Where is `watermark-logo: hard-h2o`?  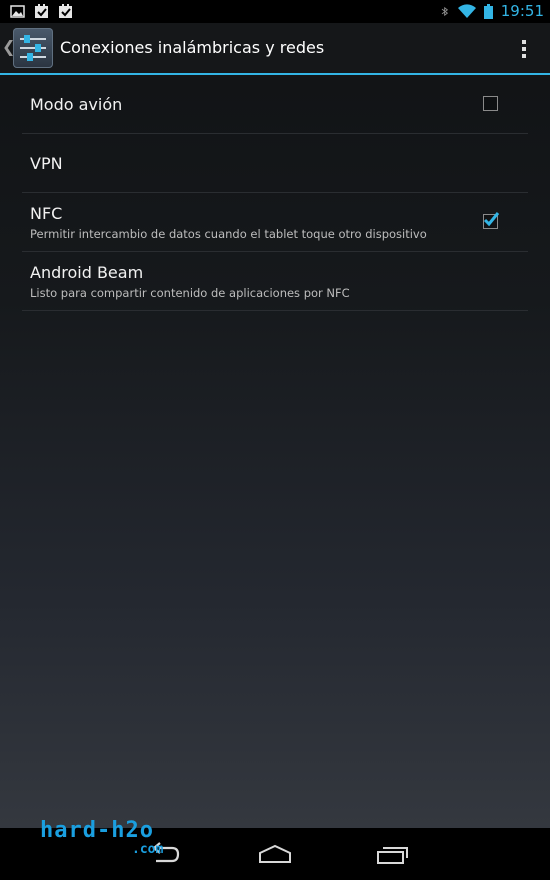 watermark-logo: hard-h2o is located at coordinates (97, 830).